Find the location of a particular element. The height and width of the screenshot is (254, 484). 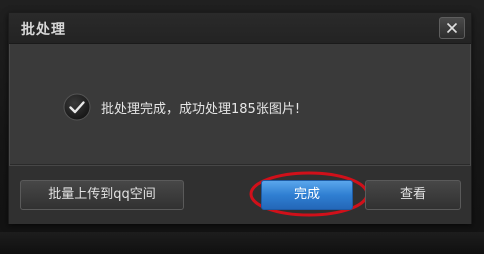

background-bottom-strip is located at coordinates (242, 243).